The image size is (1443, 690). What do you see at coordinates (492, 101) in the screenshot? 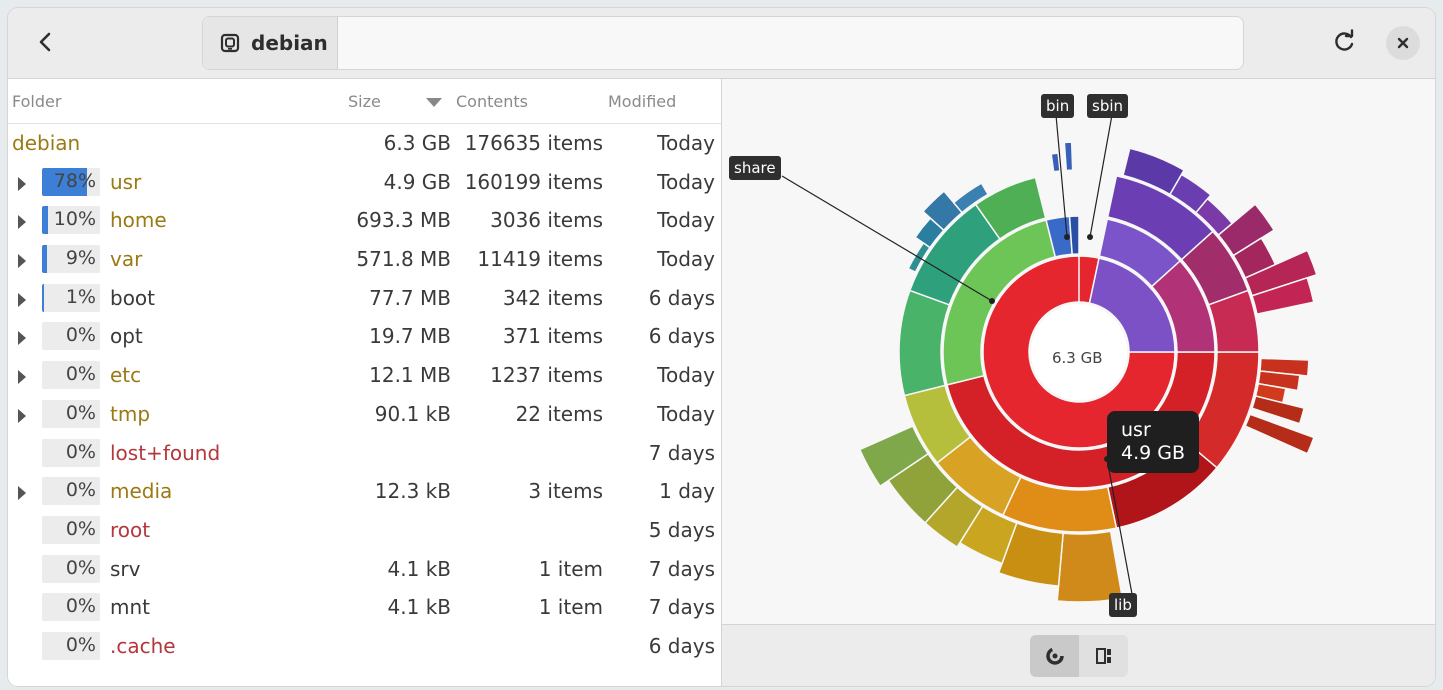
I see `column-contents: Contents` at bounding box center [492, 101].